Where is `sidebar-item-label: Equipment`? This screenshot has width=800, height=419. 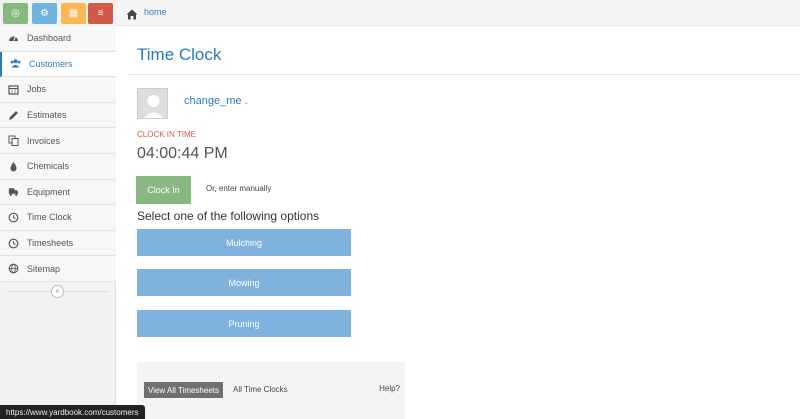
sidebar-item-label: Equipment is located at coordinates (49, 191).